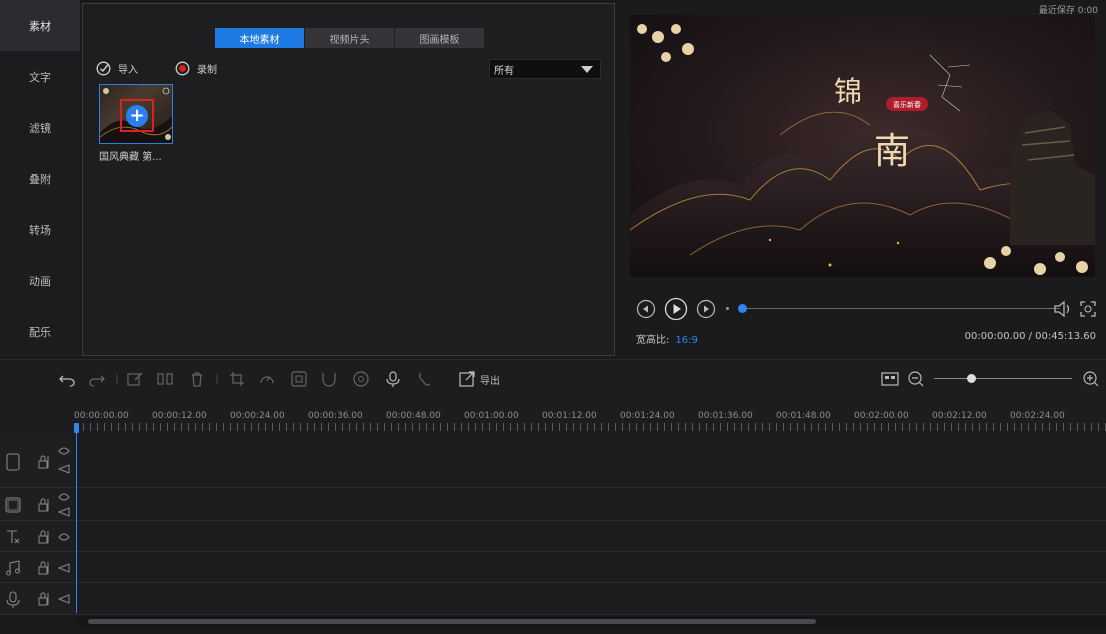  I want to click on nav-label: 叠附, so click(40, 179).